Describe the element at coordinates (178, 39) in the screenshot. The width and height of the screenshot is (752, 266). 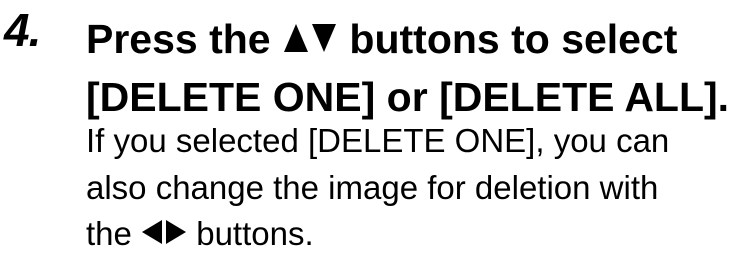
I see `heading-text-press-the: Press the` at that location.